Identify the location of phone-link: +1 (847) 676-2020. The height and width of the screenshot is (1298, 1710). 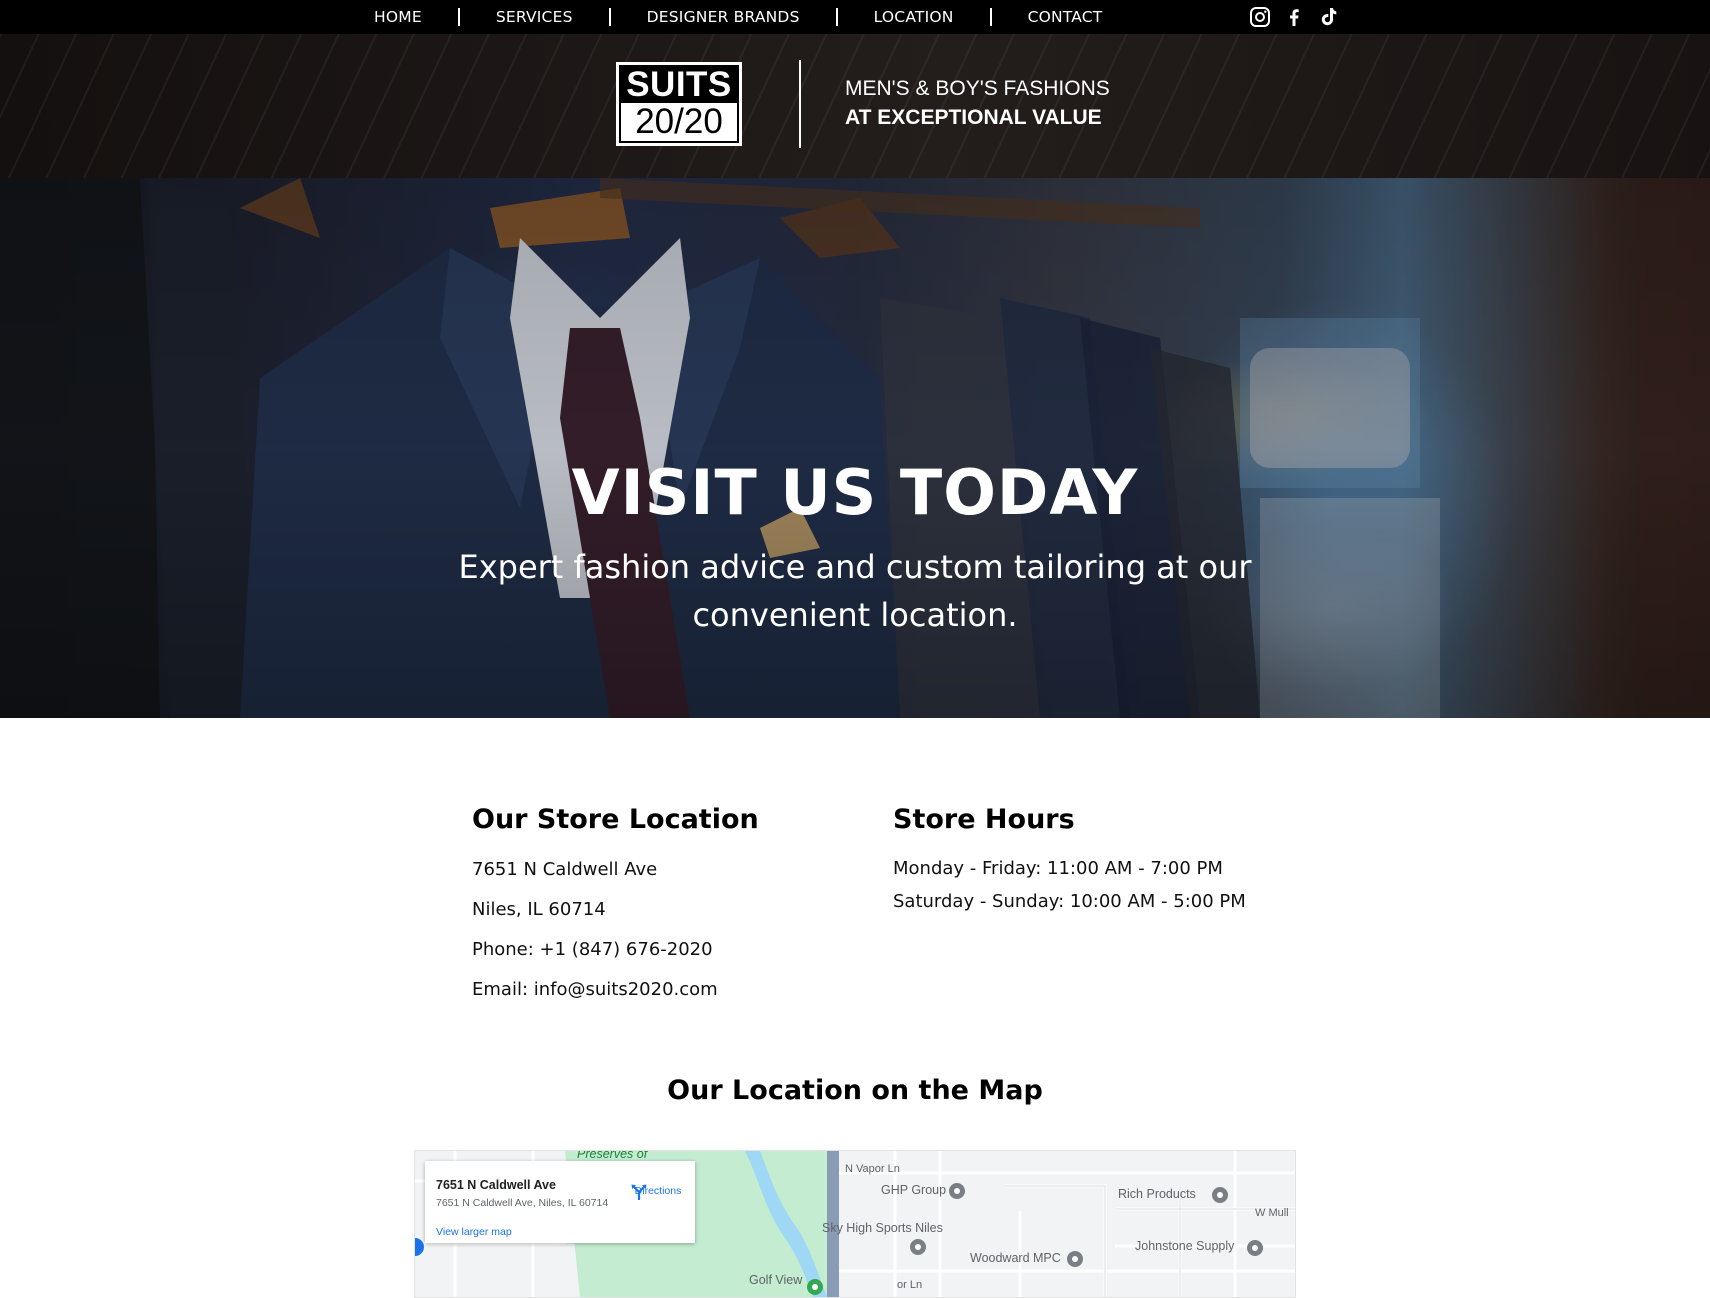
(626, 949).